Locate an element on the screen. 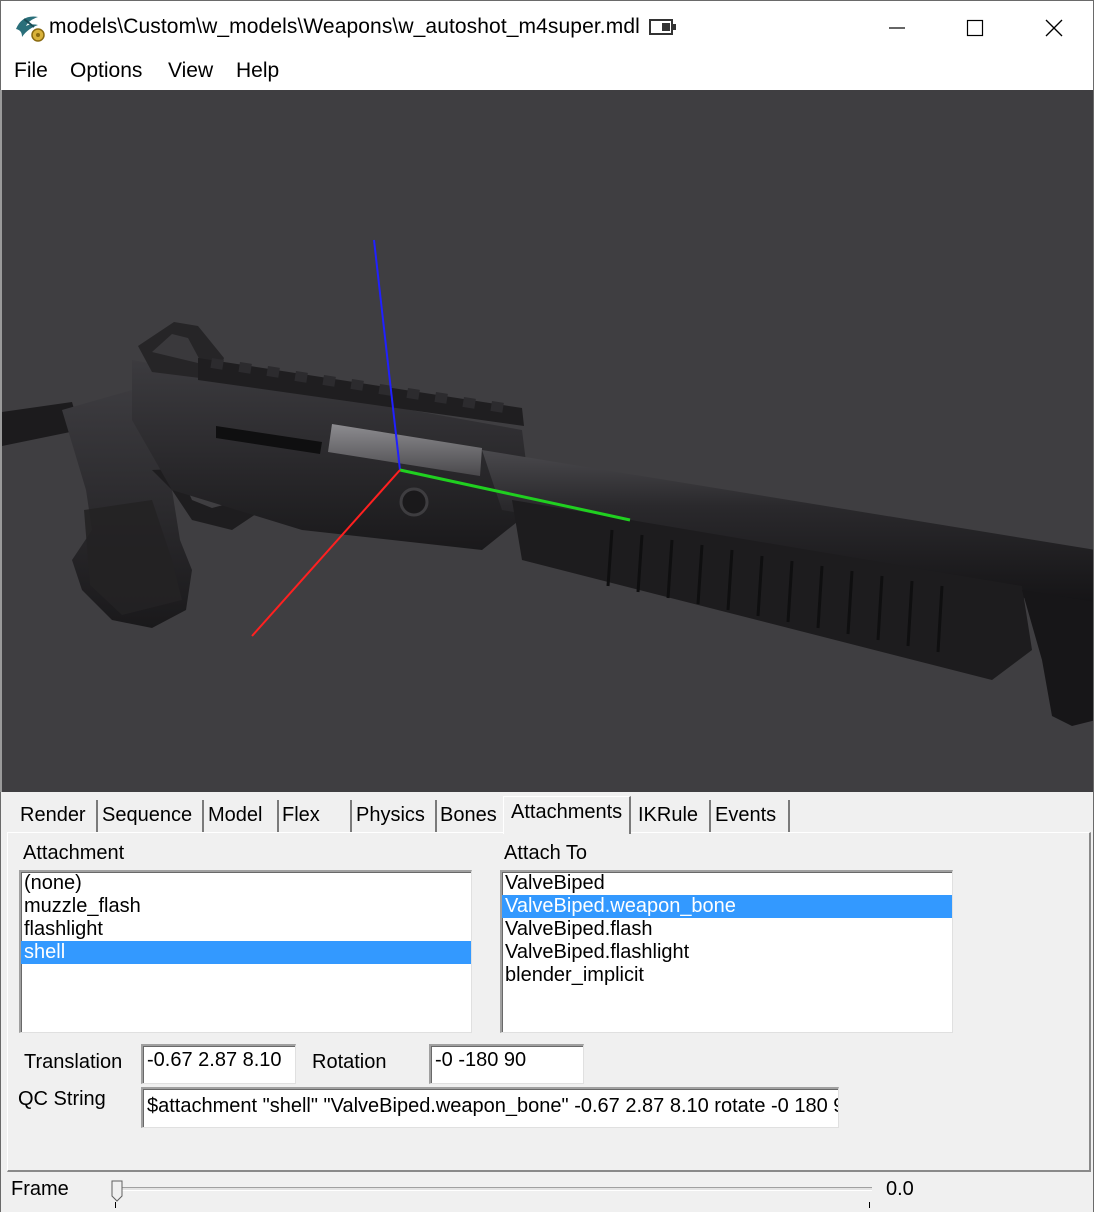 The image size is (1094, 1212). tab-attachments: Attachments is located at coordinates (567, 815).